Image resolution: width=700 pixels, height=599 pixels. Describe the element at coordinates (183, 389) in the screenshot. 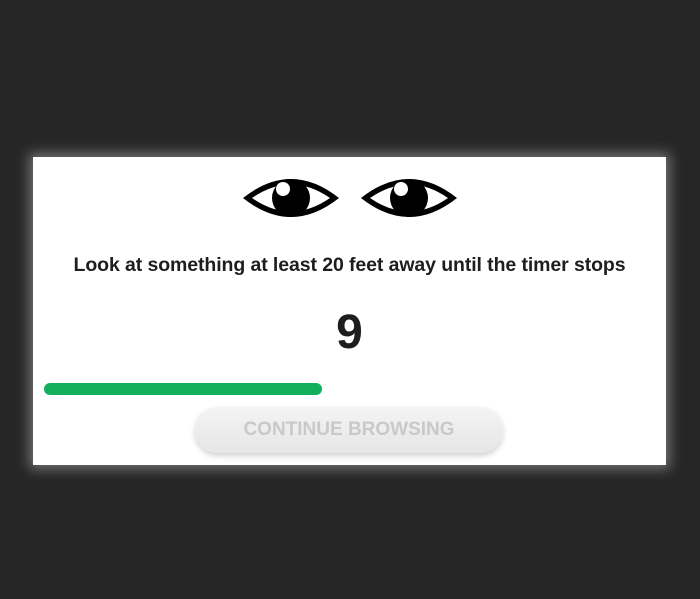

I see `progress-bar-fill` at that location.